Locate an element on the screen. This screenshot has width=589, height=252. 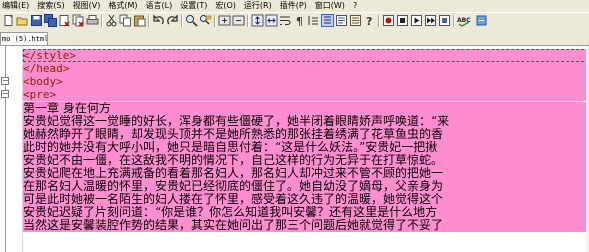
chapter-title: 第一章 身在何方 is located at coordinates (67, 108).